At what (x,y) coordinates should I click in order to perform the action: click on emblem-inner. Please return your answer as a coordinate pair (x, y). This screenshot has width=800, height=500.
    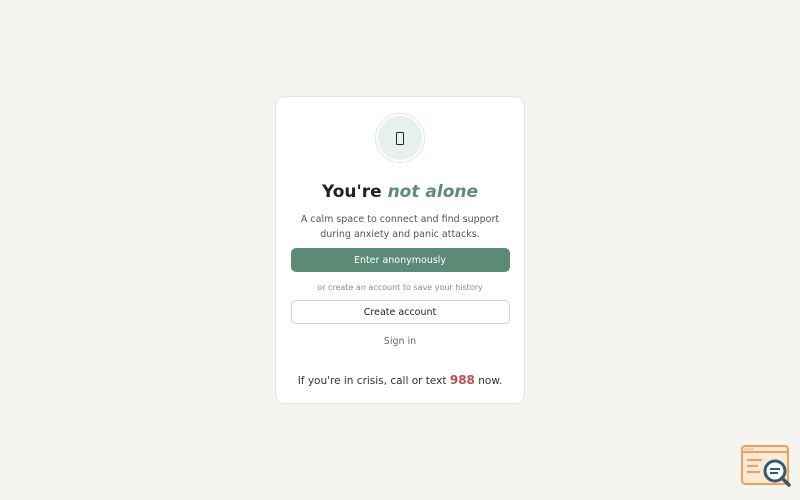
    Looking at the image, I should click on (400, 138).